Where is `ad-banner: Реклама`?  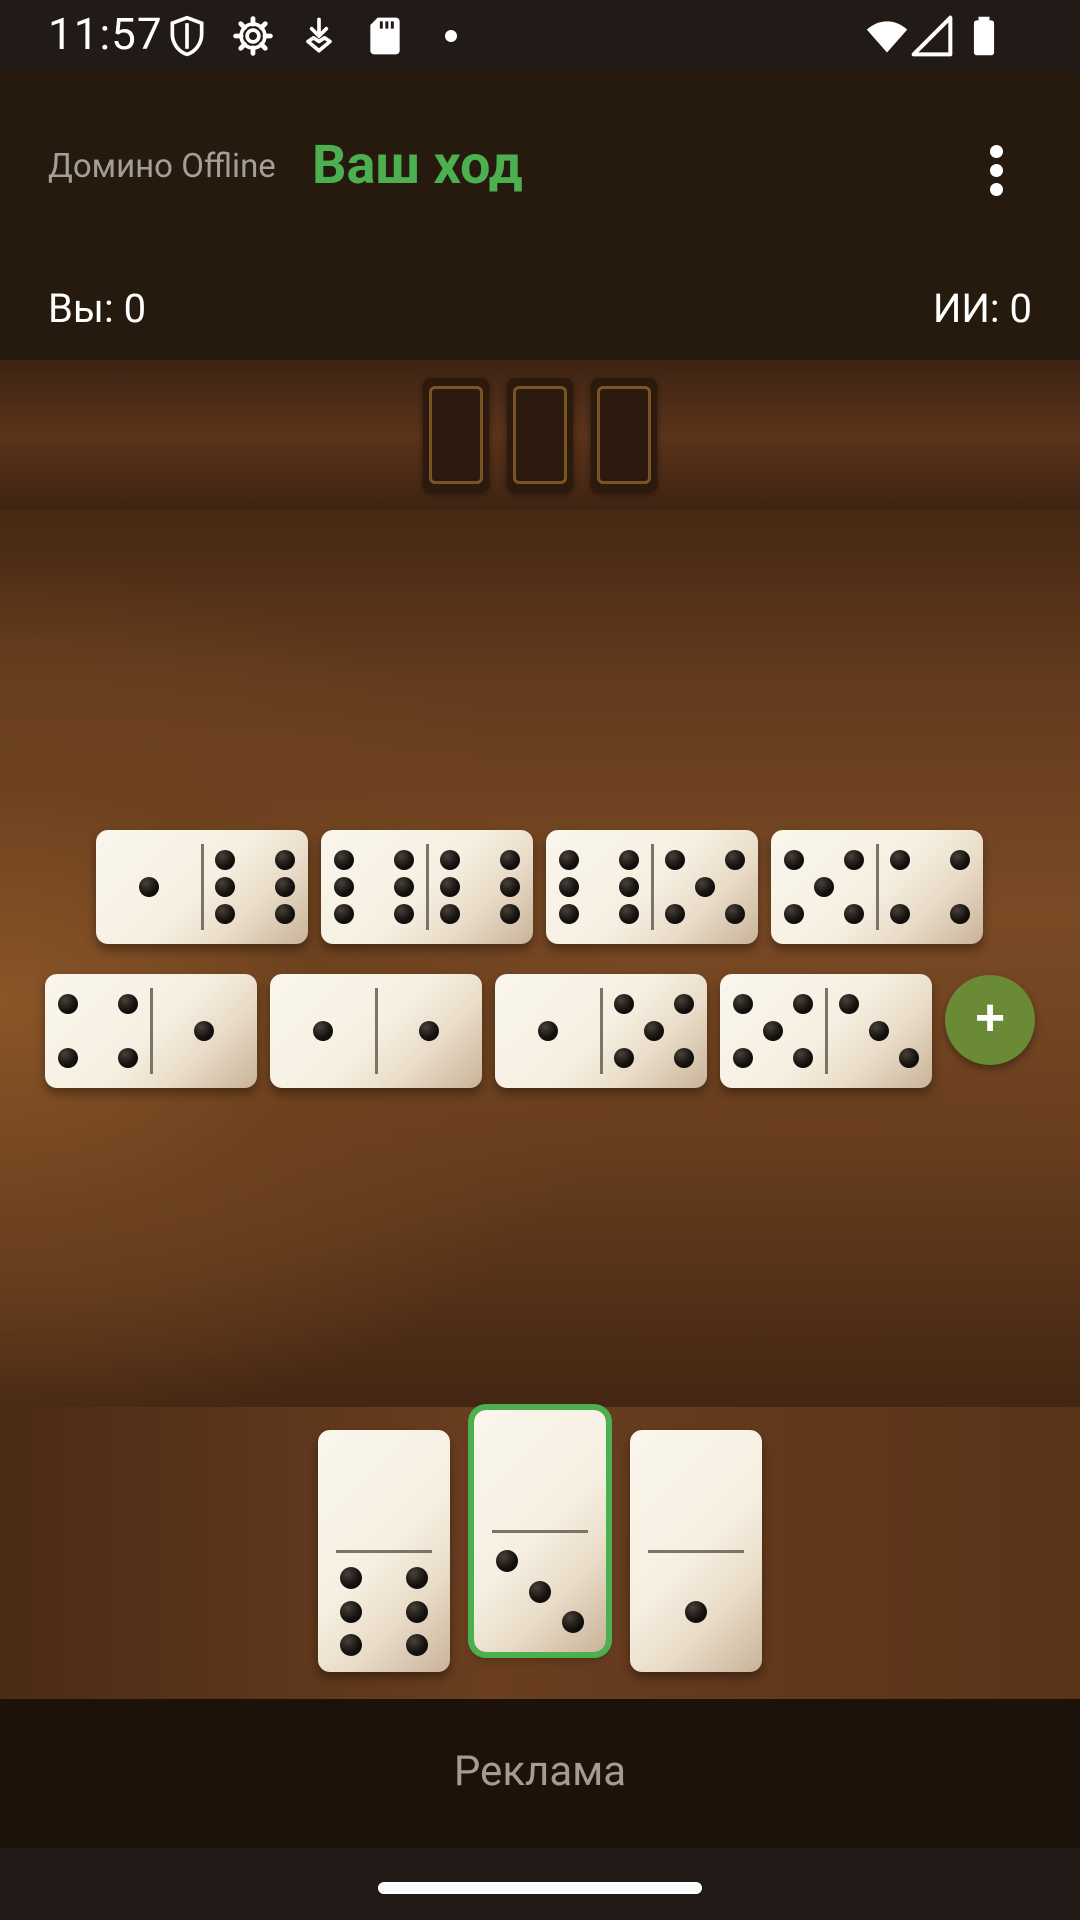
ad-banner: Реклама is located at coordinates (540, 1773).